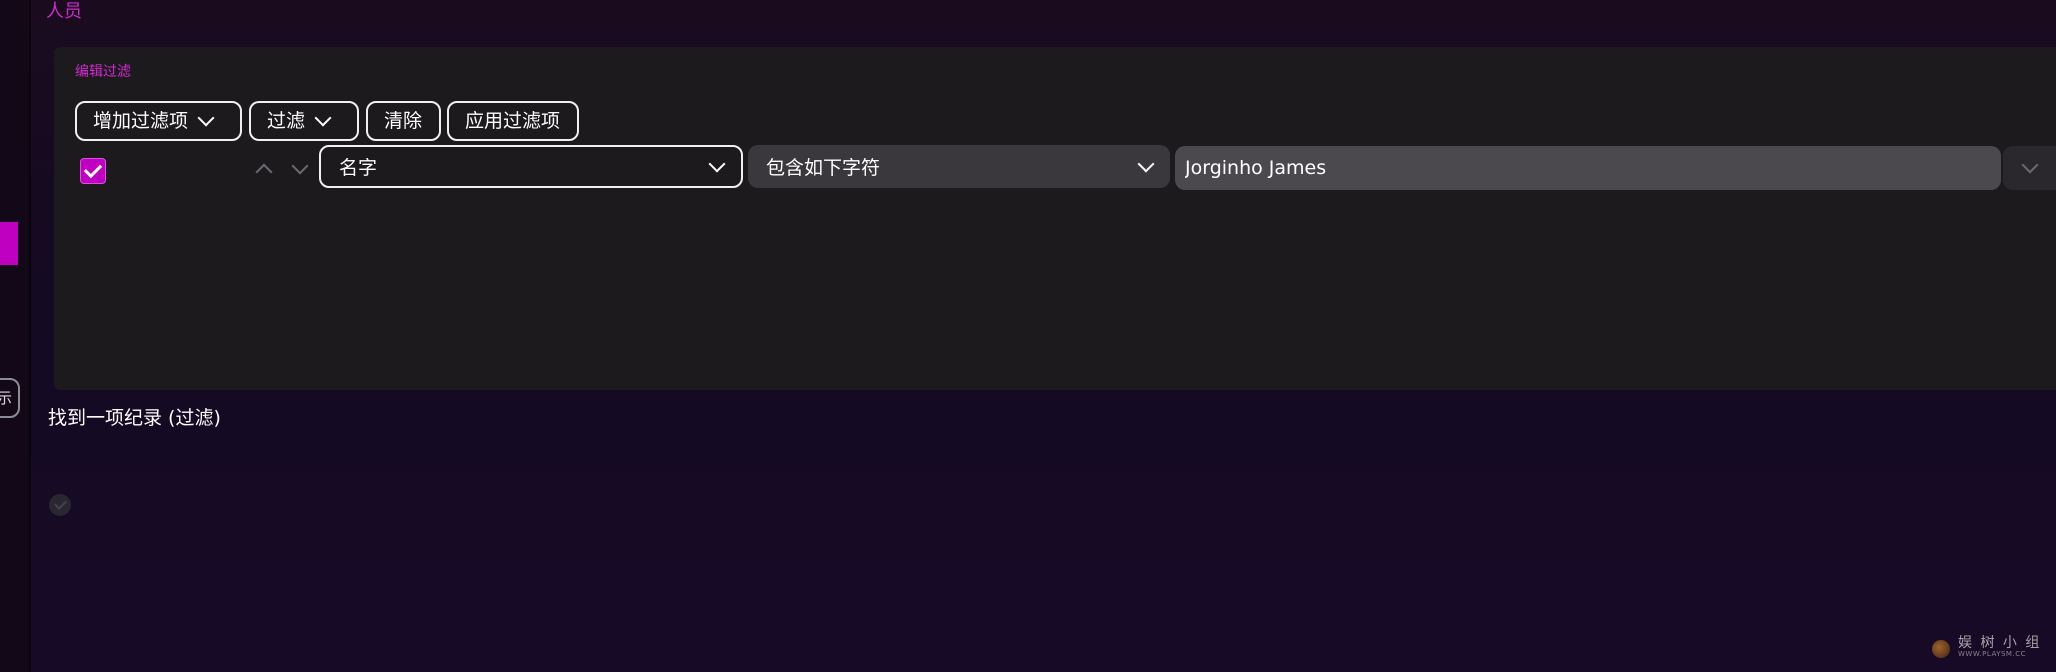 The width and height of the screenshot is (2056, 672). Describe the element at coordinates (358, 168) in the screenshot. I see `filter-field-value: 名字` at that location.